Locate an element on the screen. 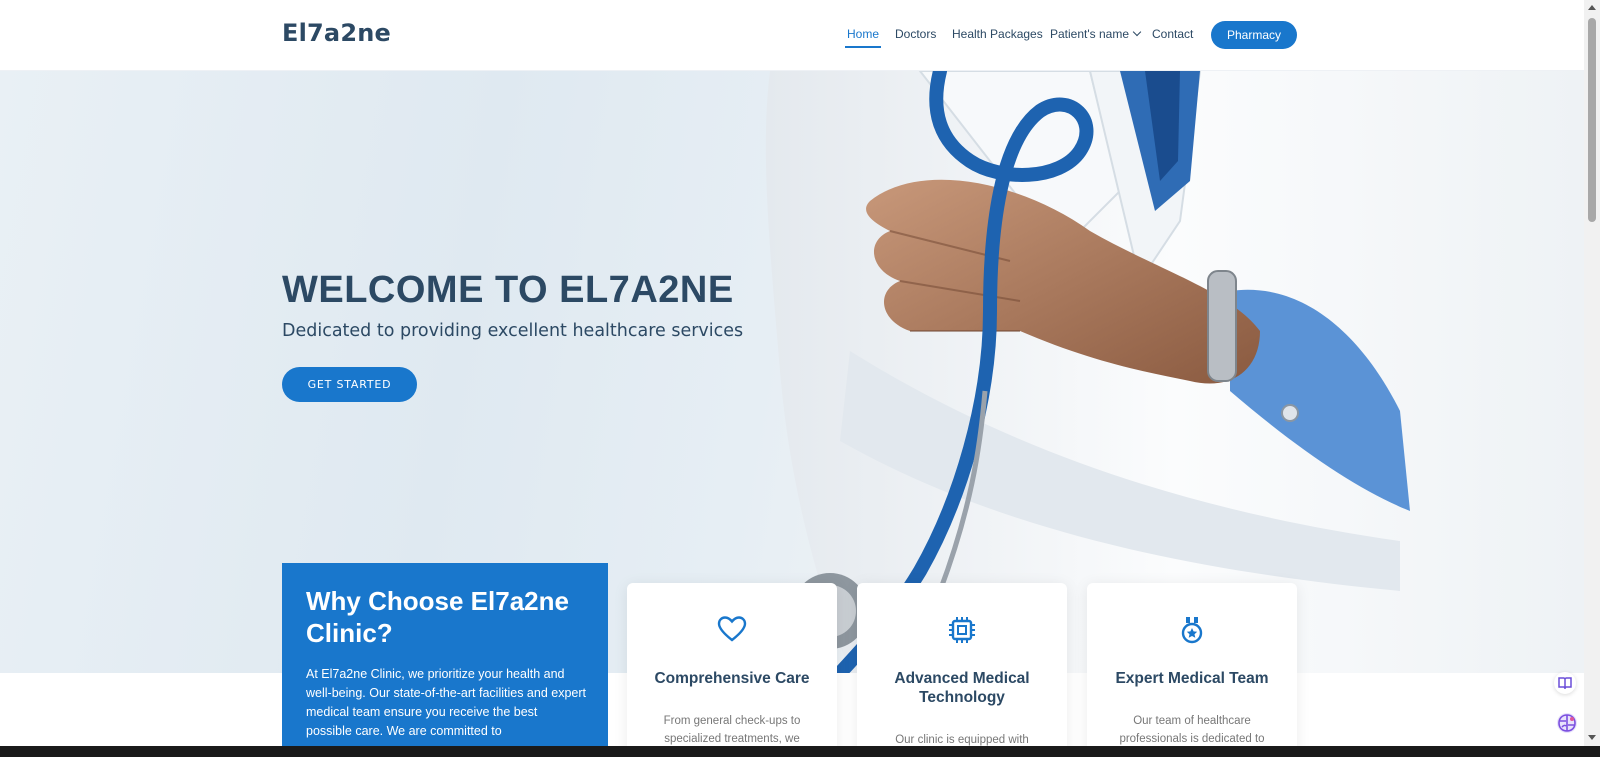 This screenshot has height=757, width=1600. heart-icon is located at coordinates (732, 629).